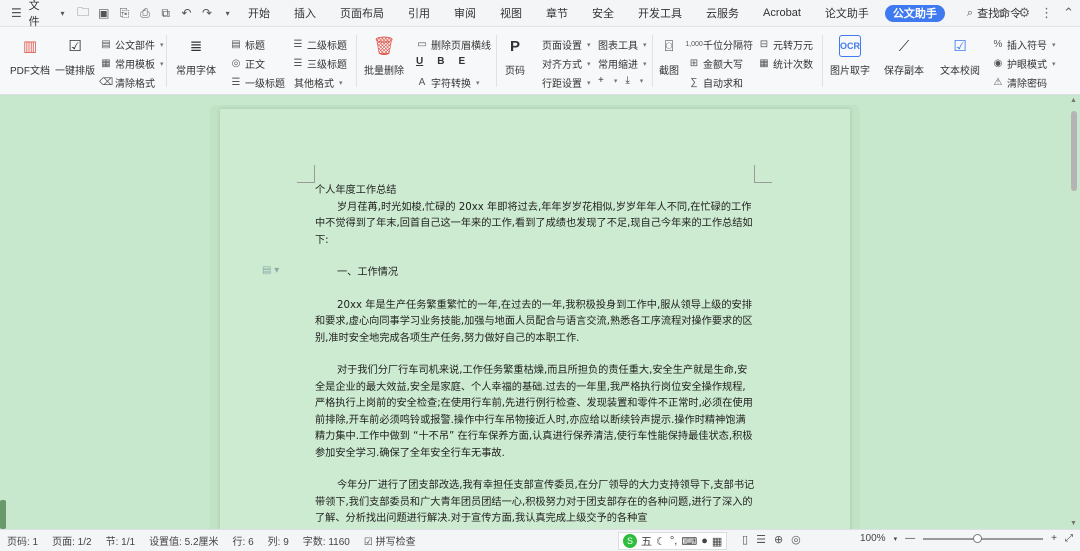  I want to click on ime-toolbar: S 五 ☾ °, ⌨ ● ▦, so click(673, 541).